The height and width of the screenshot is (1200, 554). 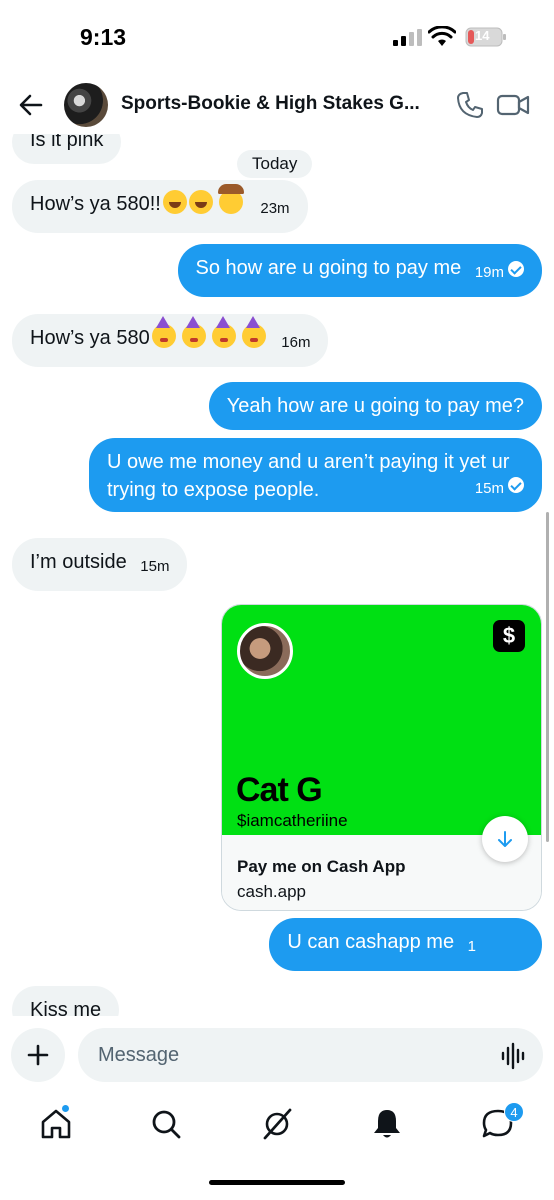 I want to click on message-received: How’s ya 580 16m, so click(x=170, y=340).